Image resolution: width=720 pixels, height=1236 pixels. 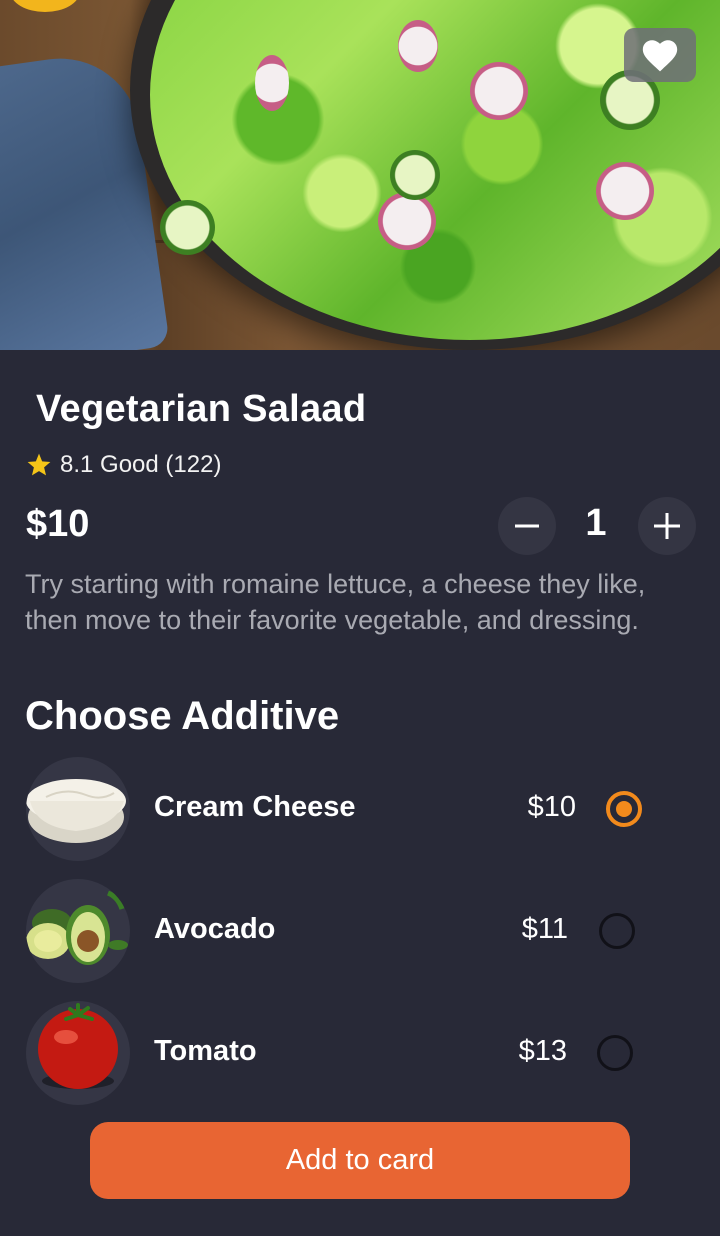 What do you see at coordinates (205, 1051) in the screenshot?
I see `additive-name: Tomato` at bounding box center [205, 1051].